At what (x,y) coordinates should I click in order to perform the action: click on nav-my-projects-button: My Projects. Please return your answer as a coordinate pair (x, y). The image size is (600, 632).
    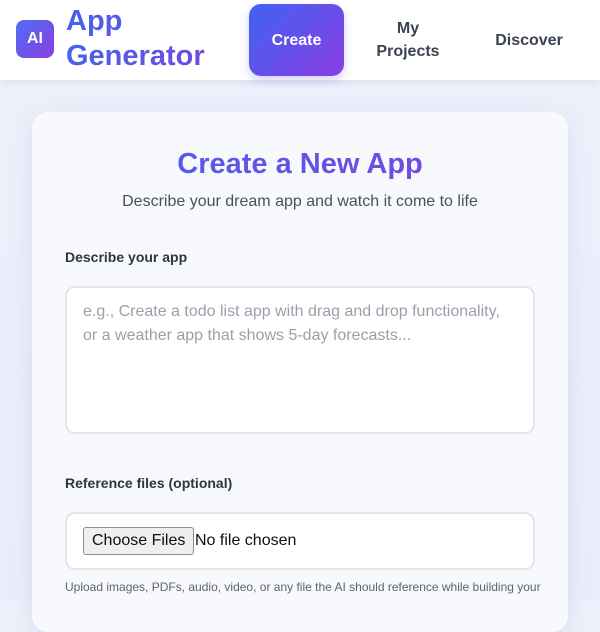
    Looking at the image, I should click on (408, 40).